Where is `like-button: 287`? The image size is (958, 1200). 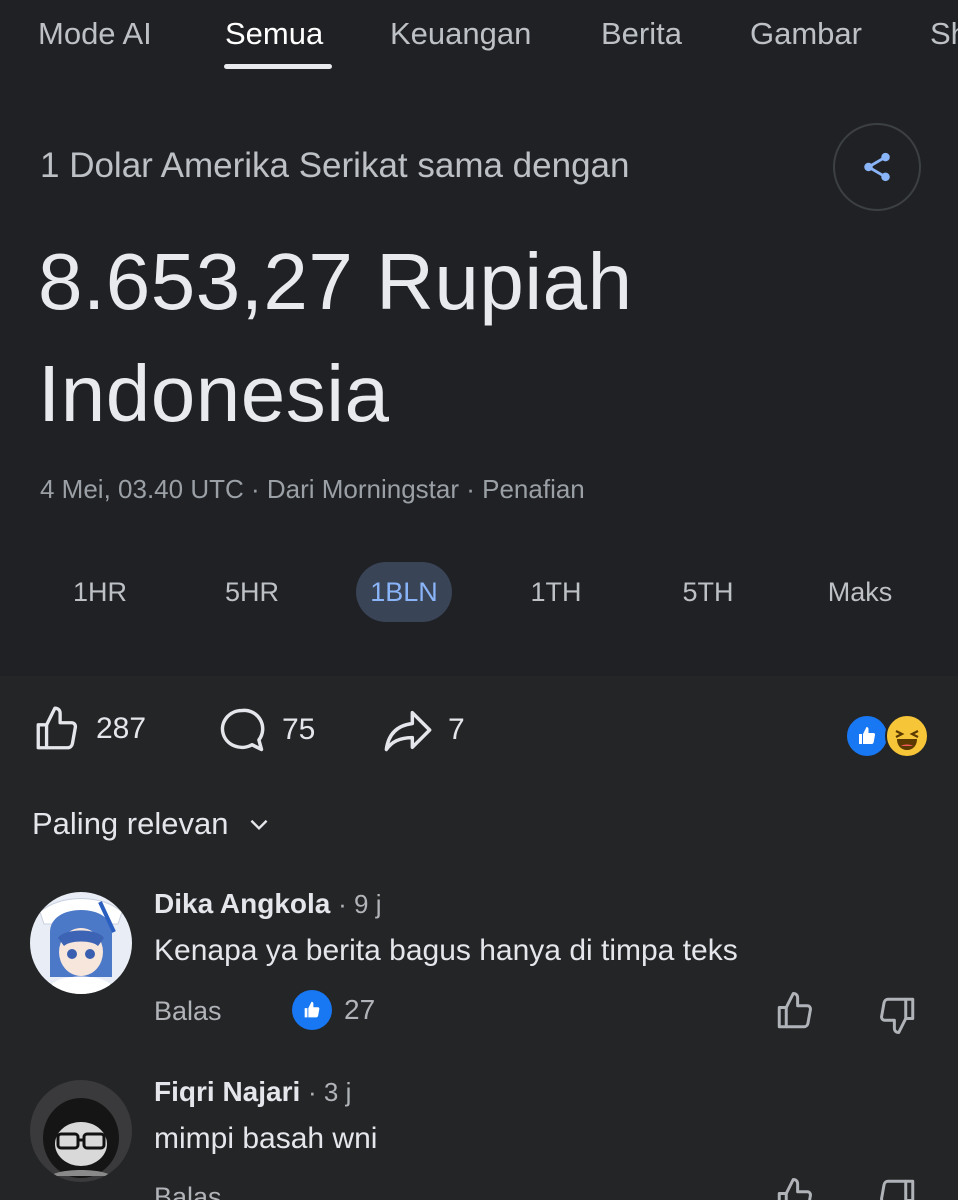
like-button: 287 is located at coordinates (89, 729).